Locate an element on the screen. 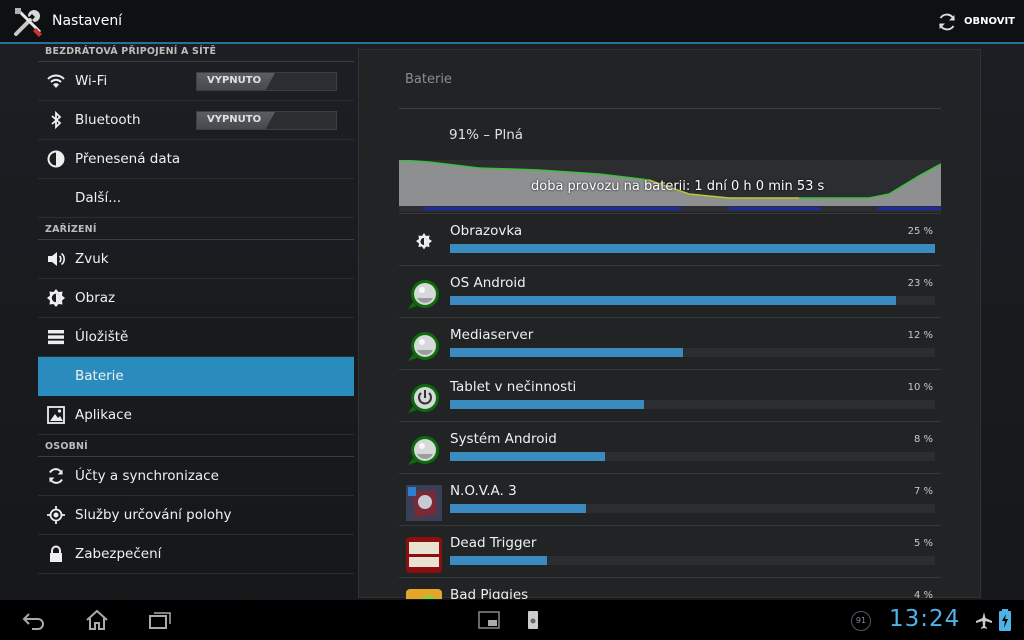  sidebar-item-label: Úložiště is located at coordinates (102, 337).